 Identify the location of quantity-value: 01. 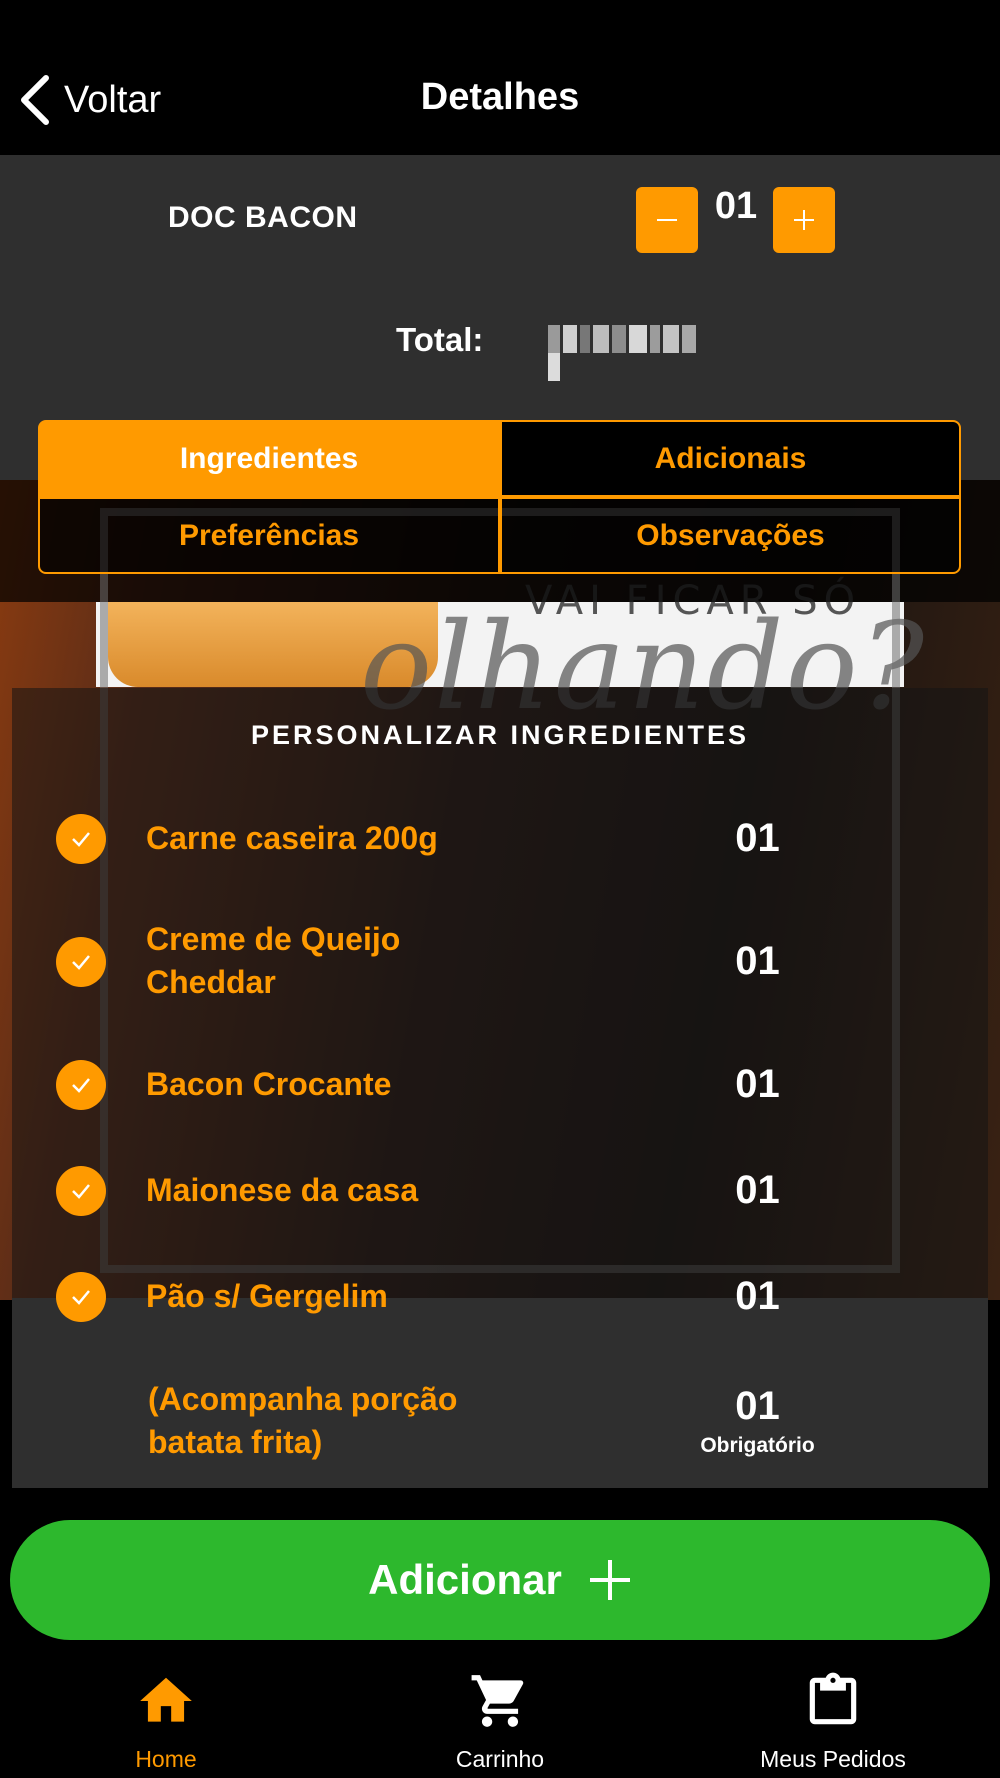
(736, 206).